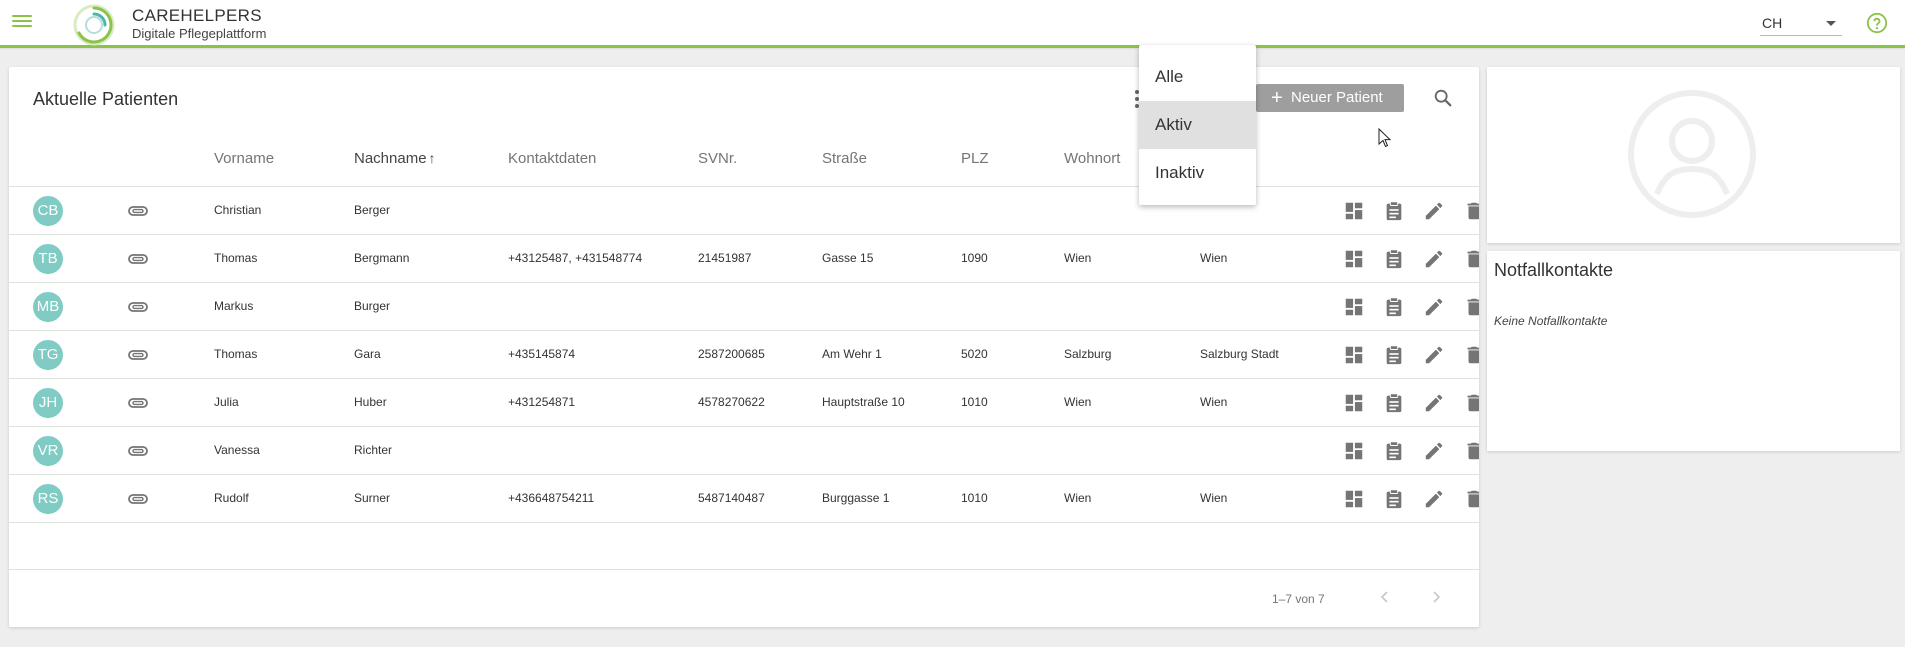 The width and height of the screenshot is (1905, 647). I want to click on filter-option-alle: Alle, so click(1197, 77).